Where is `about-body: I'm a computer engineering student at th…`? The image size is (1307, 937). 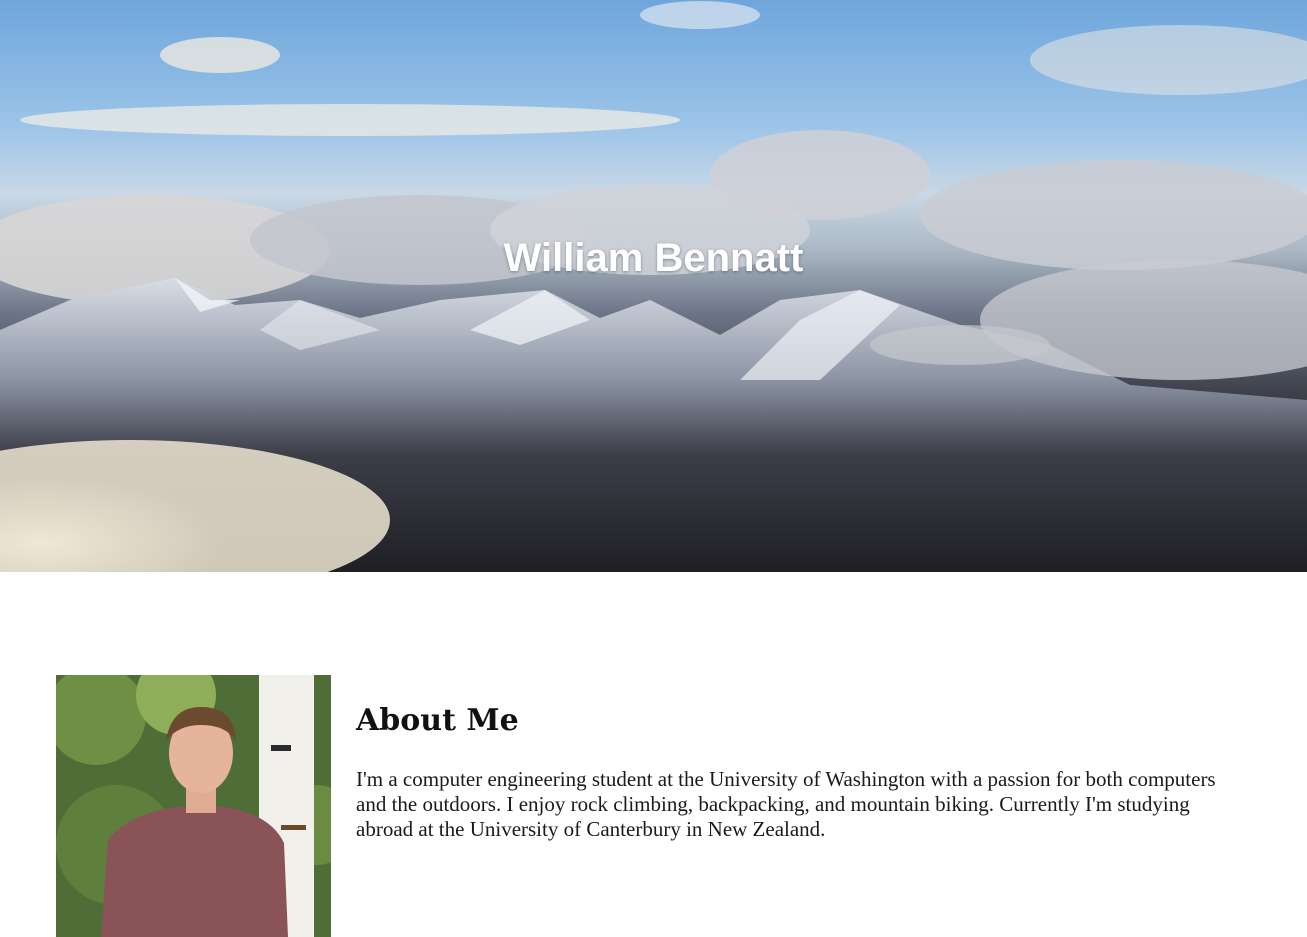
about-body: I'm a computer engineering student at th… is located at coordinates (786, 804).